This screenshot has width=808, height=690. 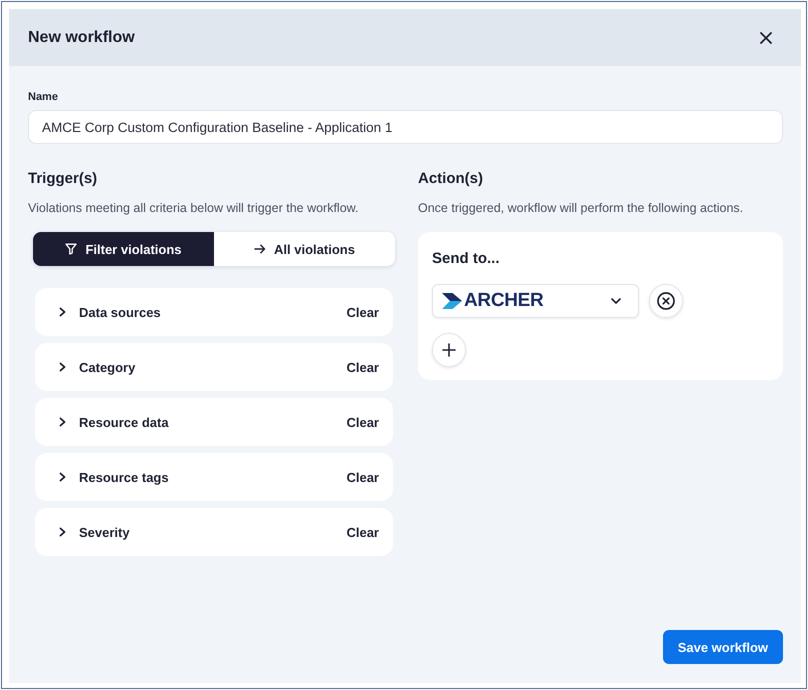 I want to click on logo-icon, so click(x=452, y=301).